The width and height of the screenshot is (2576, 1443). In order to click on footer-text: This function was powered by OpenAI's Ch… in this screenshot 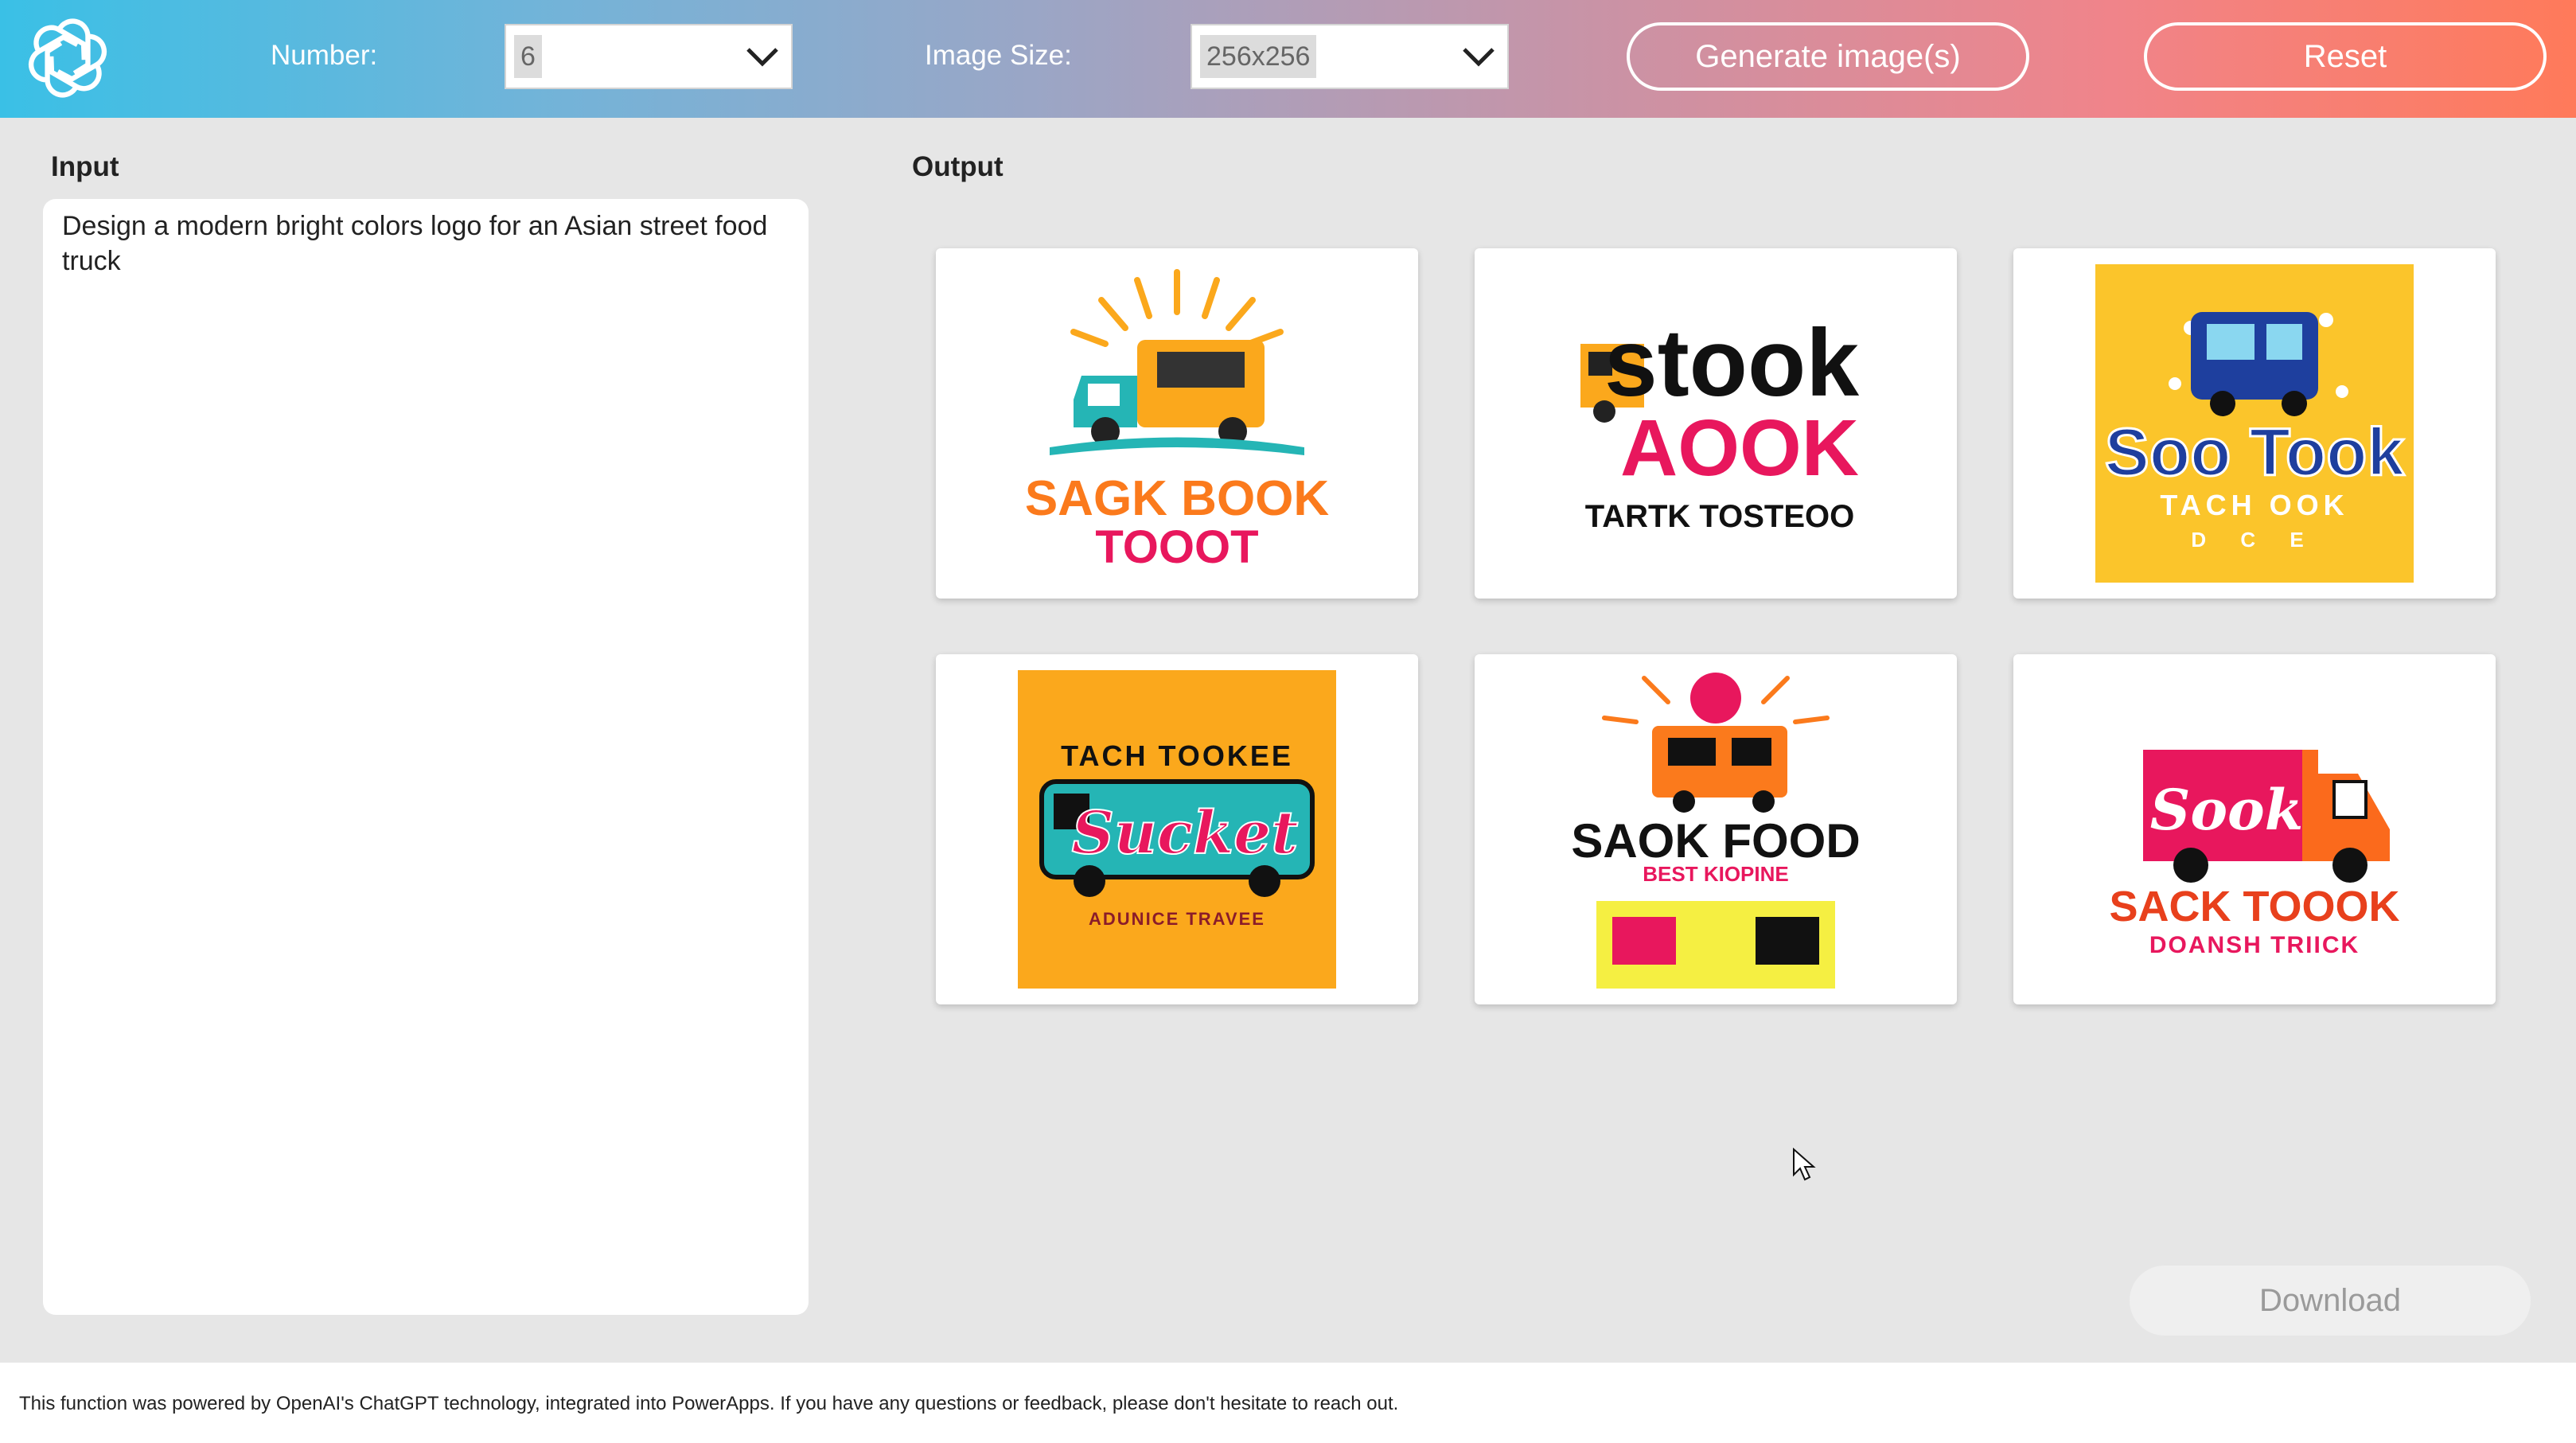, I will do `click(709, 1403)`.